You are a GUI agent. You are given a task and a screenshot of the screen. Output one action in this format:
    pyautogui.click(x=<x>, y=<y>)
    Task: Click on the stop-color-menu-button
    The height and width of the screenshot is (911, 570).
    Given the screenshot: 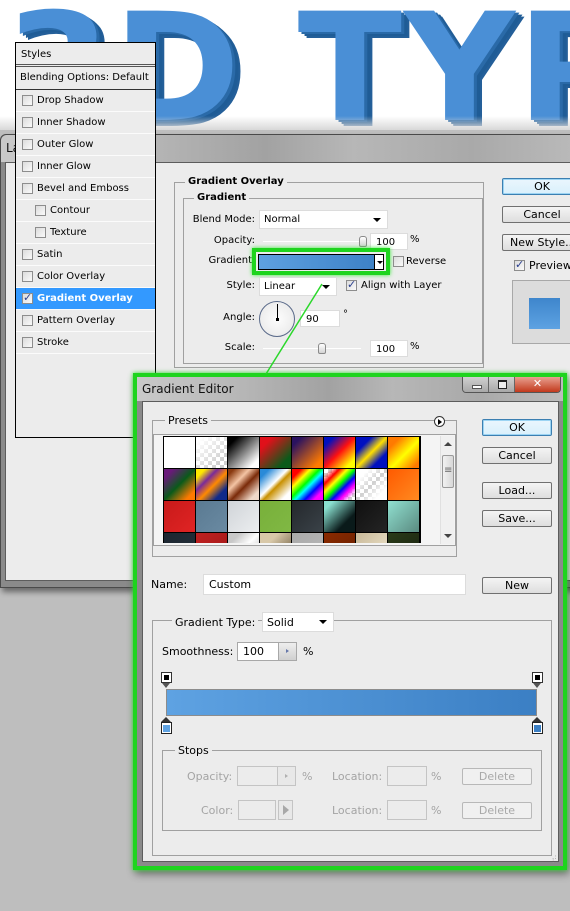 What is the action you would take?
    pyautogui.click(x=285, y=810)
    